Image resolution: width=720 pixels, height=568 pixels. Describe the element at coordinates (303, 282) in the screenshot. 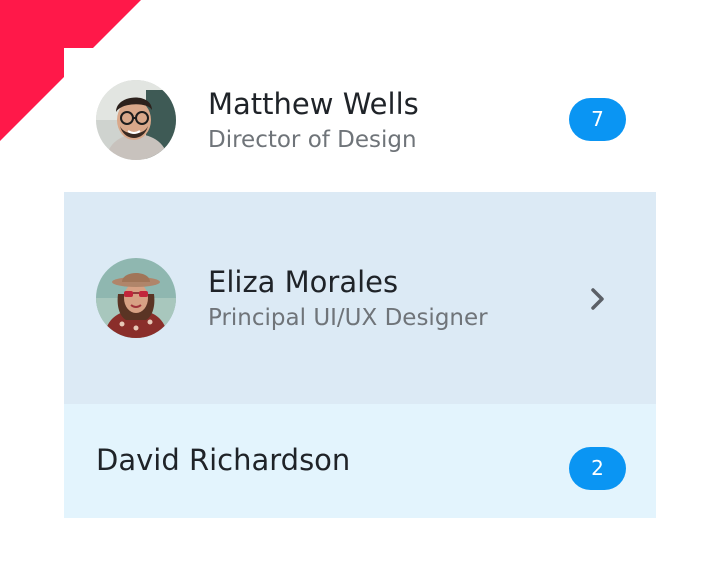

I see `contact-name: Eliza Morales` at that location.